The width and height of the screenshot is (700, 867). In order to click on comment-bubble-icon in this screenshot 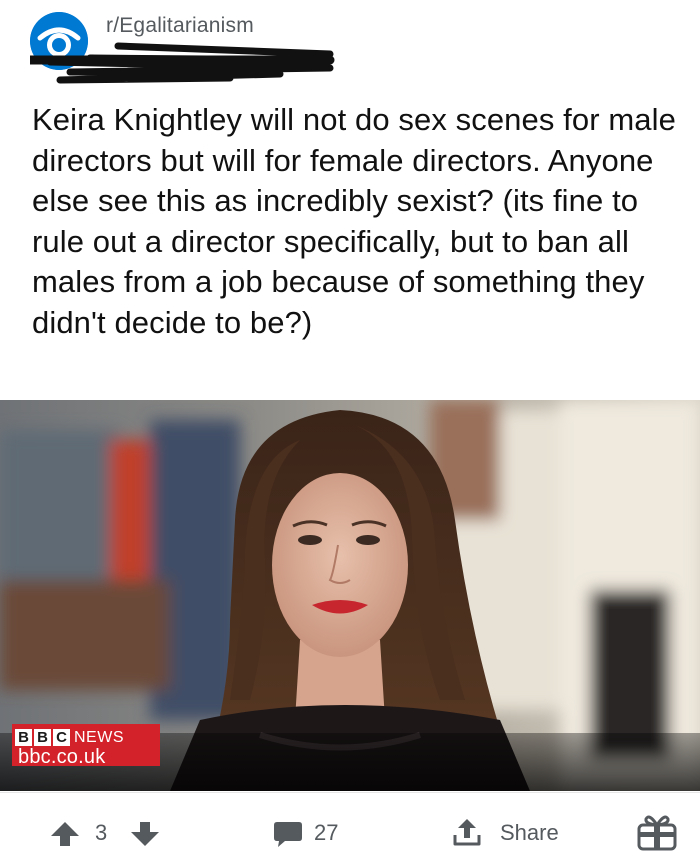, I will do `click(288, 834)`.